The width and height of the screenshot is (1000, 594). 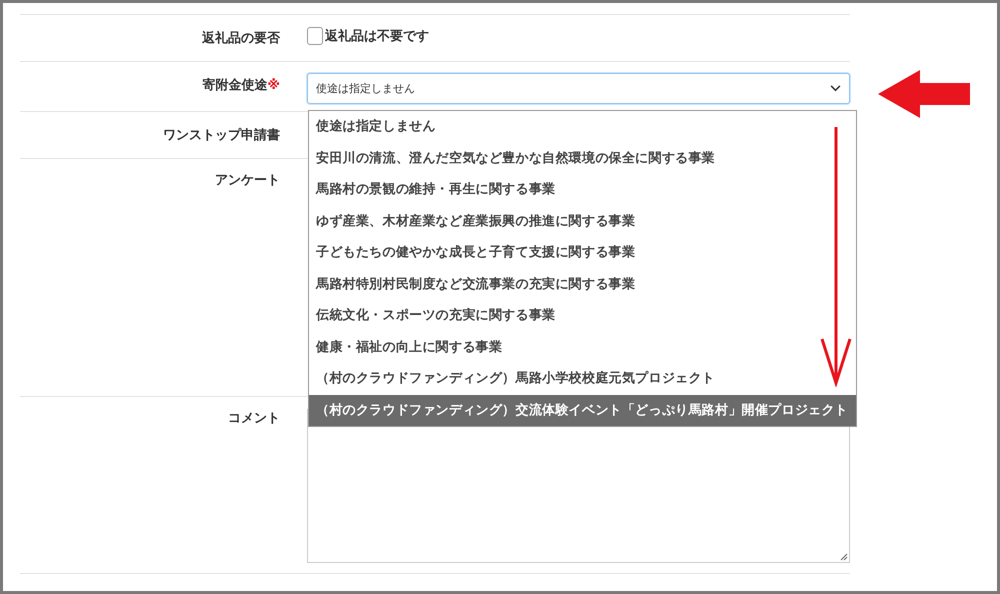 I want to click on checkbox-label: 返礼品は不要です, so click(x=377, y=36).